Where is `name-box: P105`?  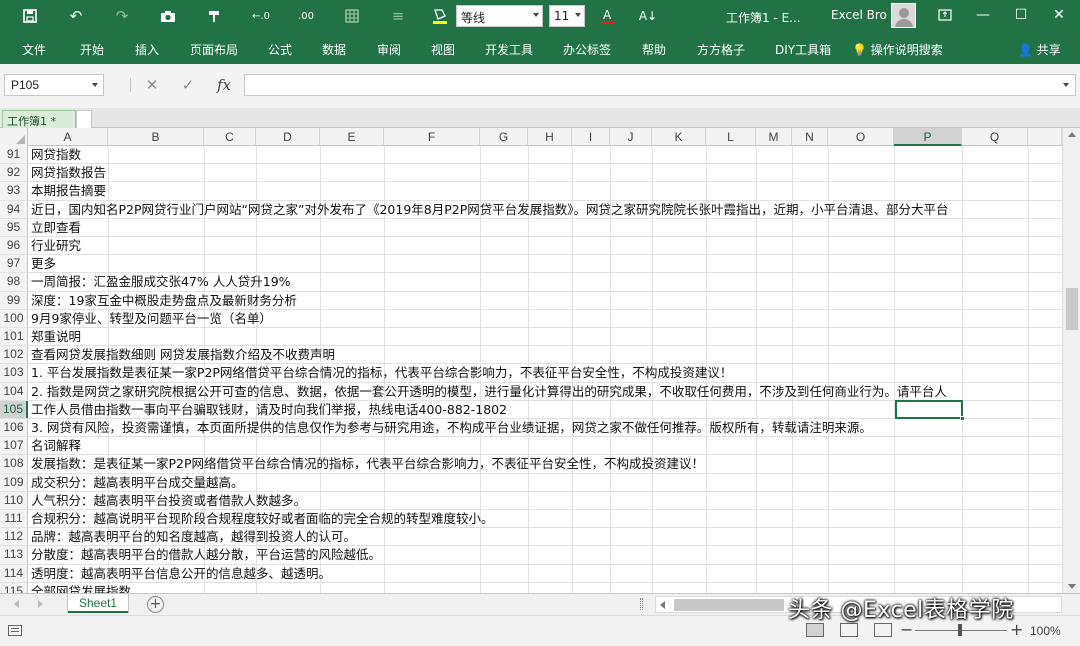
name-box: P105 is located at coordinates (54, 85).